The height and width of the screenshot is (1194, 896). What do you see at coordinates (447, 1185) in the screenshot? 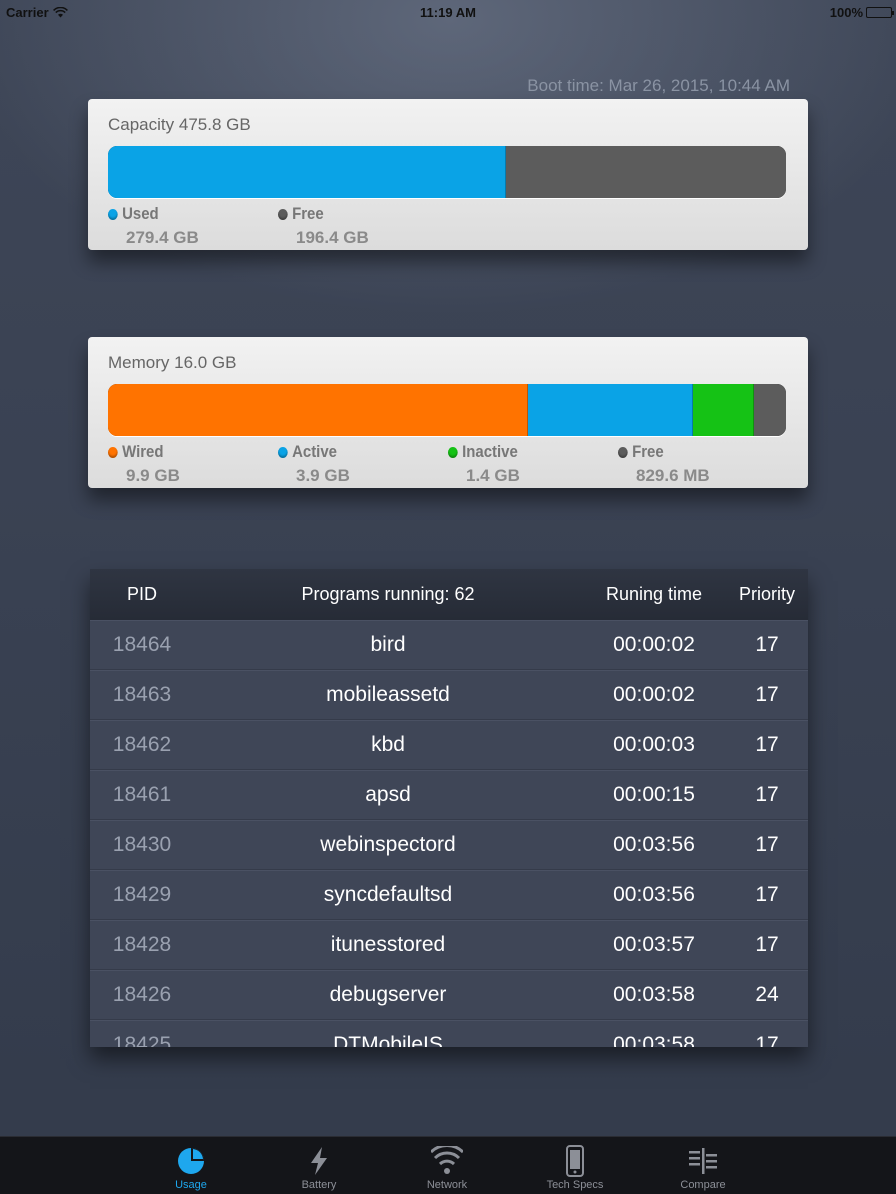
I see `tab-network-label: Network` at bounding box center [447, 1185].